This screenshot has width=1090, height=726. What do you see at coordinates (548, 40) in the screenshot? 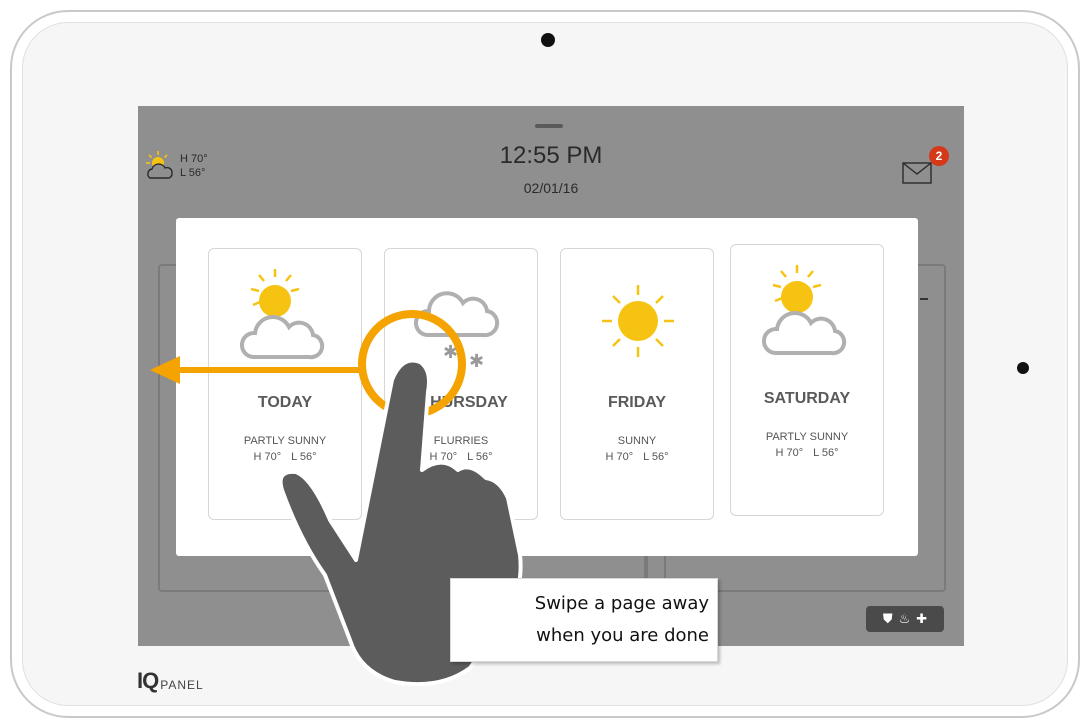
I see `camera-lens` at bounding box center [548, 40].